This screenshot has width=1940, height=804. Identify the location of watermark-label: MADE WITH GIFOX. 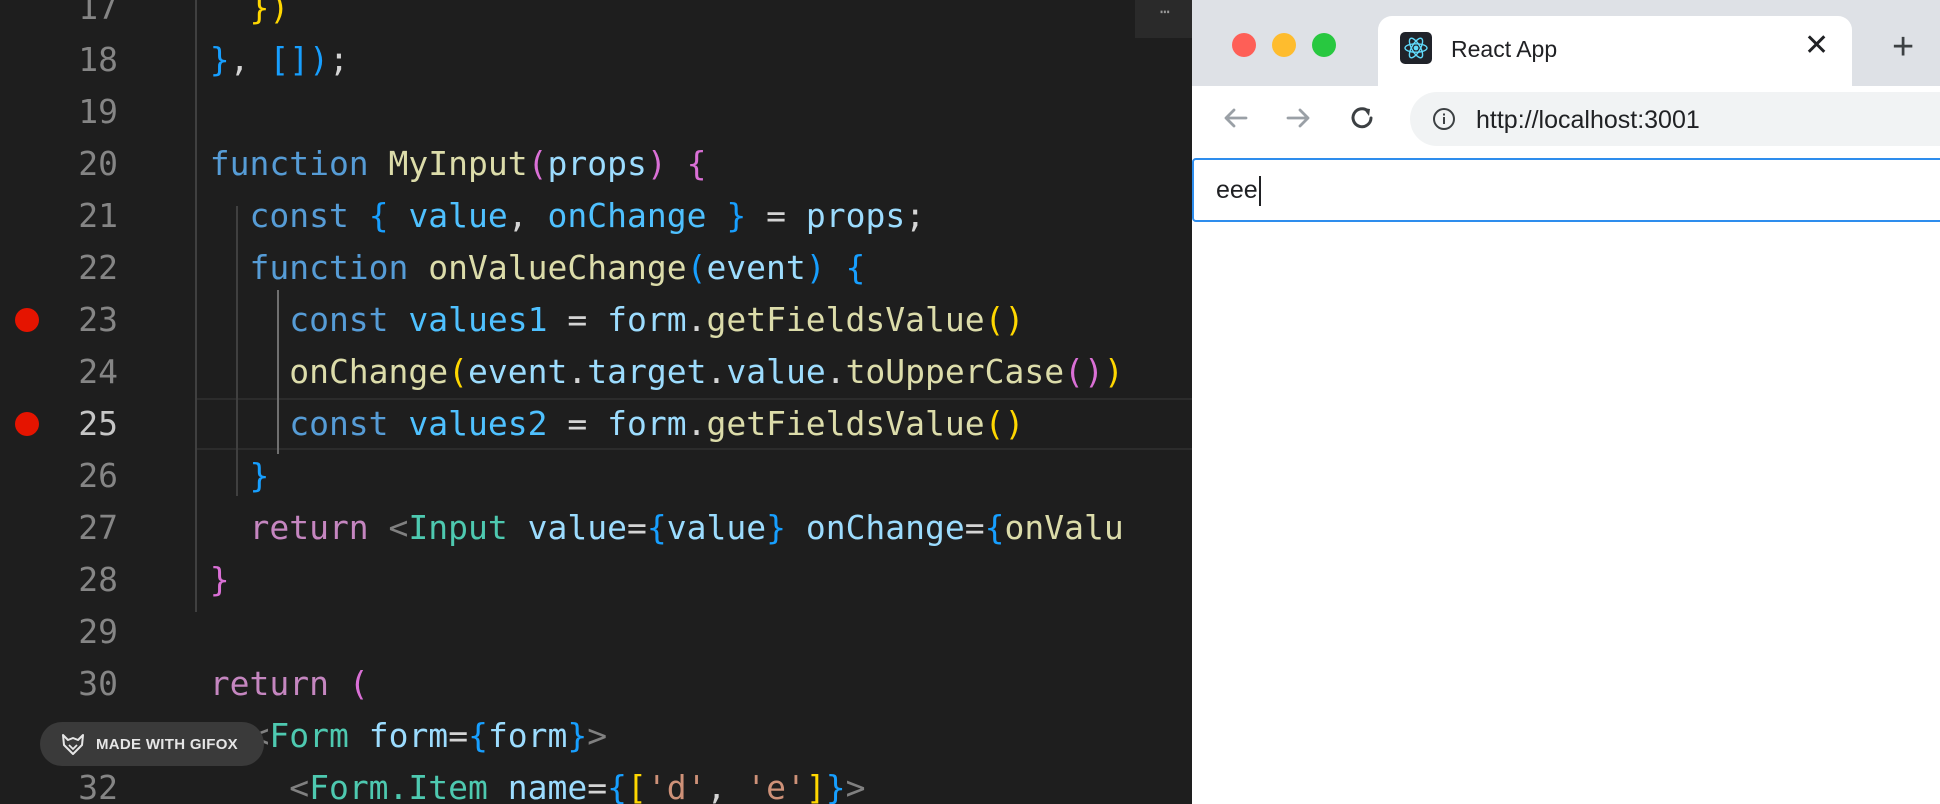
(167, 744).